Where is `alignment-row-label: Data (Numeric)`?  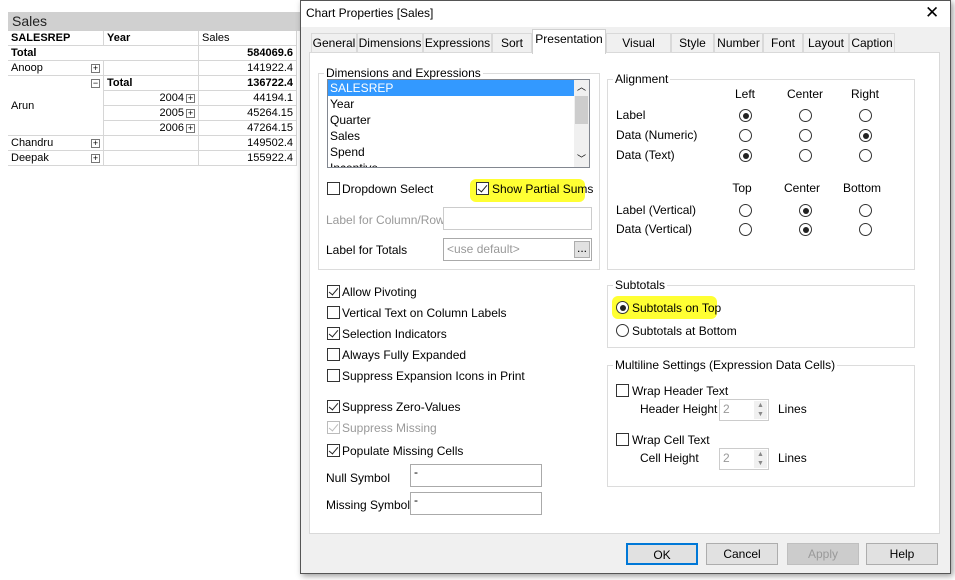
alignment-row-label: Data (Numeric) is located at coordinates (657, 135).